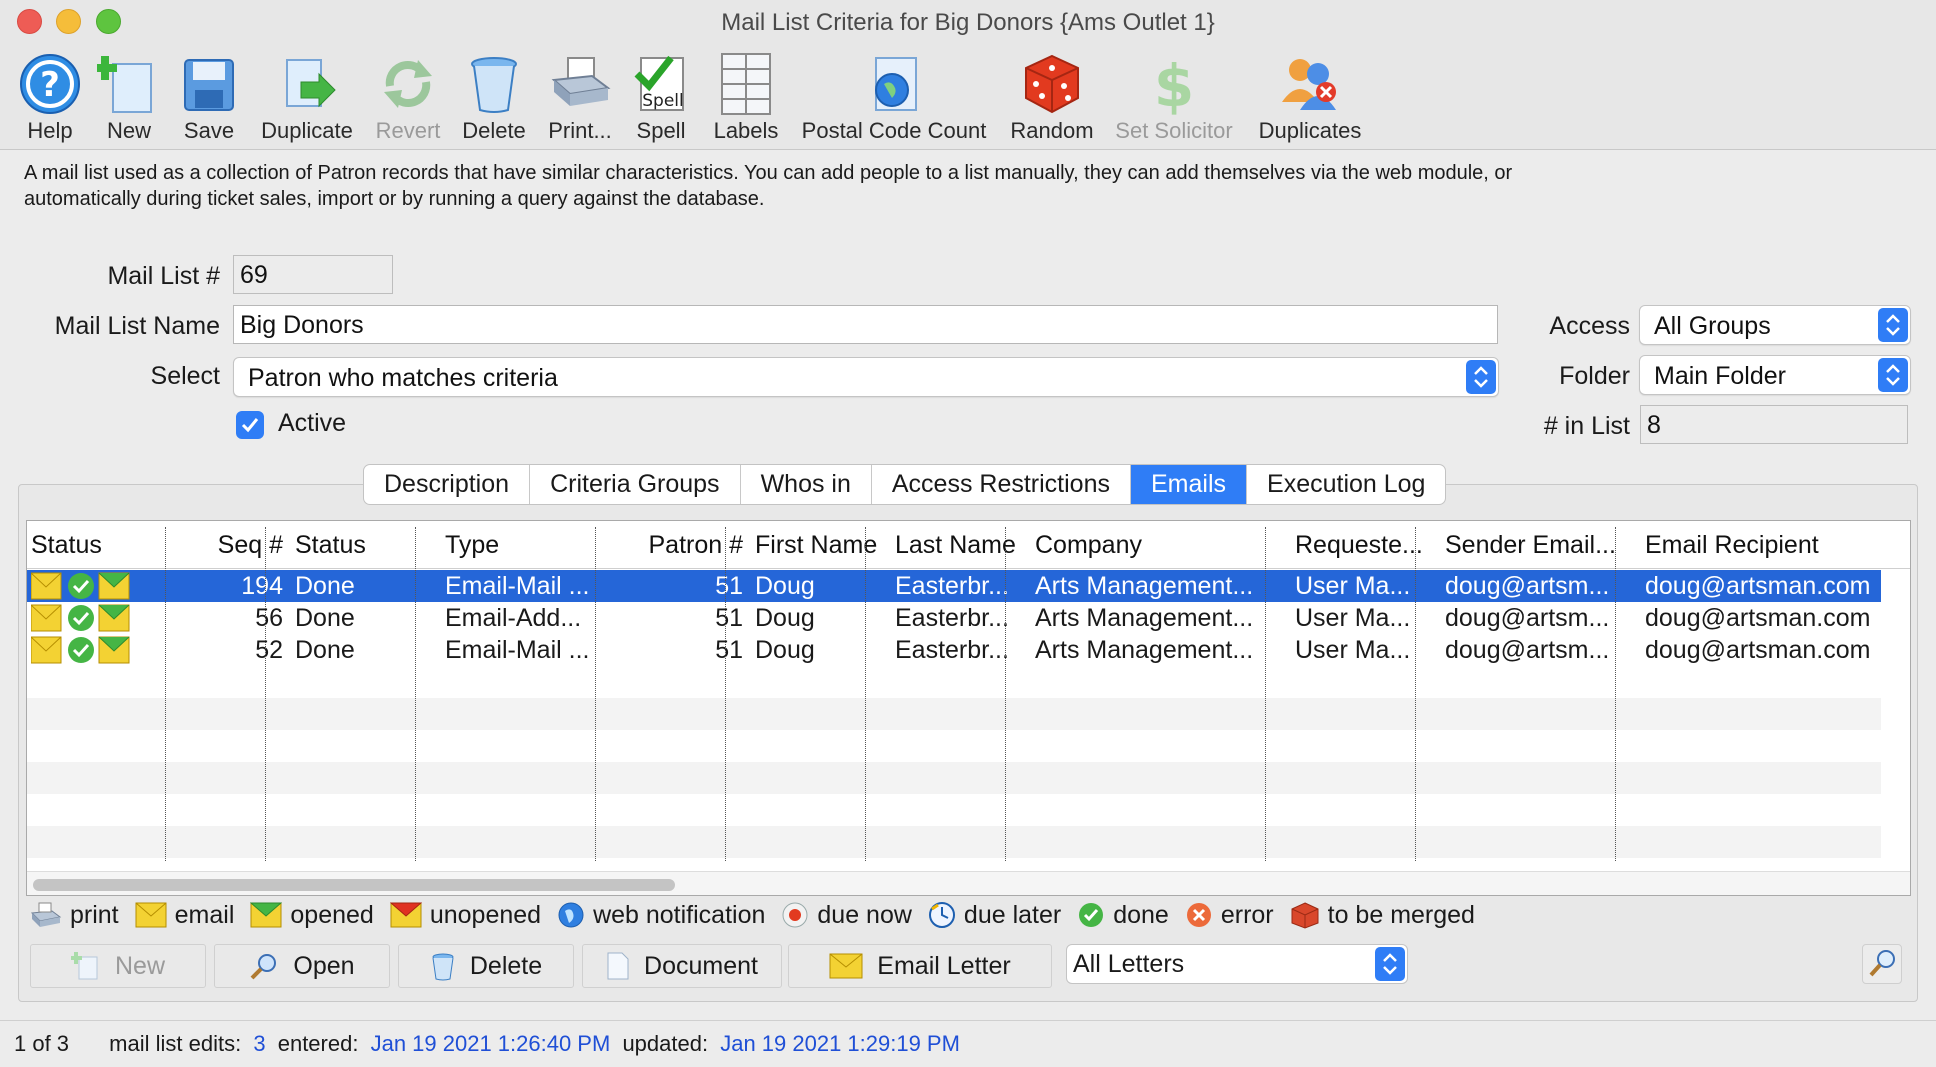  I want to click on save-button: Save, so click(209, 98).